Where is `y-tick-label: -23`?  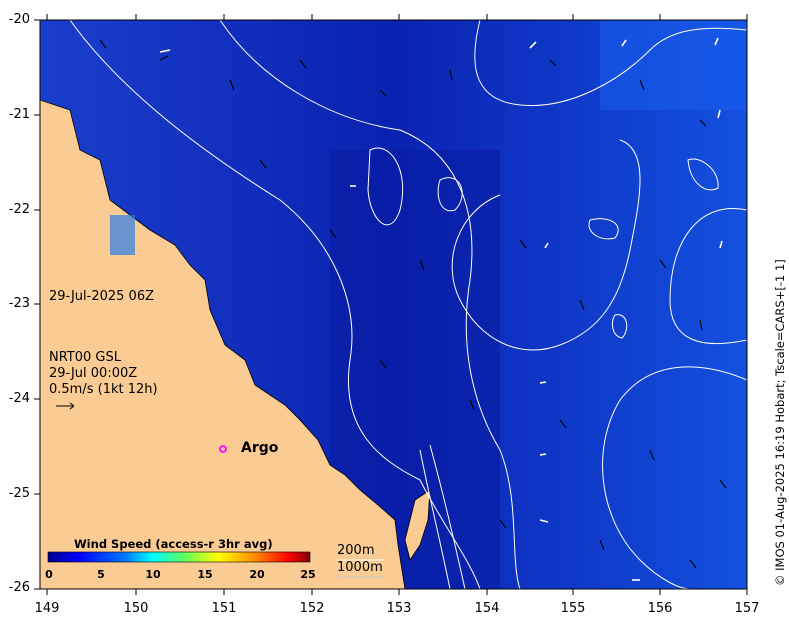
y-tick-label: -23 is located at coordinates (19, 303).